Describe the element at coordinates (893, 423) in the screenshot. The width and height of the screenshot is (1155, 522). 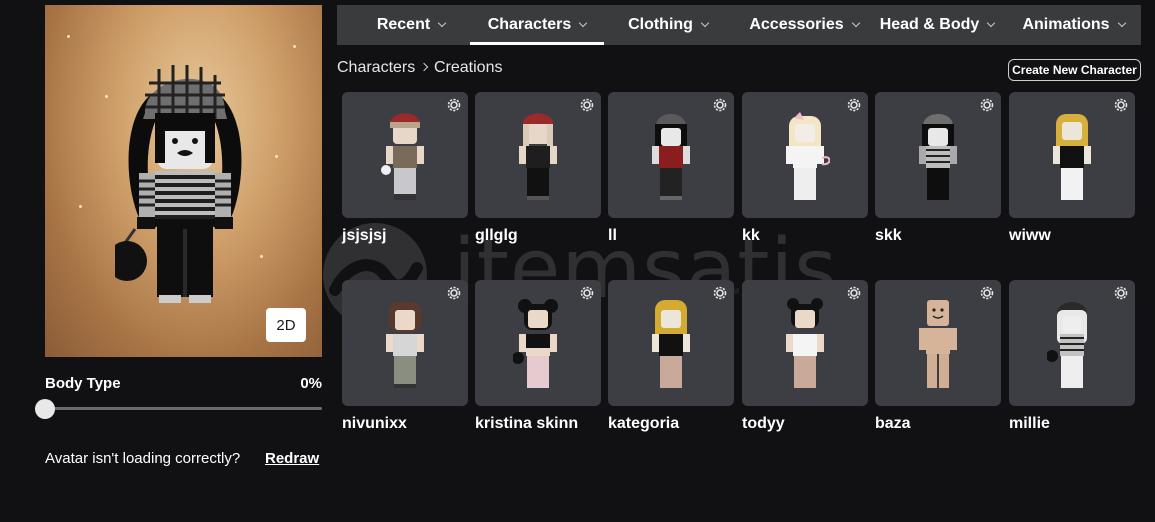
I see `character-name: baza` at that location.